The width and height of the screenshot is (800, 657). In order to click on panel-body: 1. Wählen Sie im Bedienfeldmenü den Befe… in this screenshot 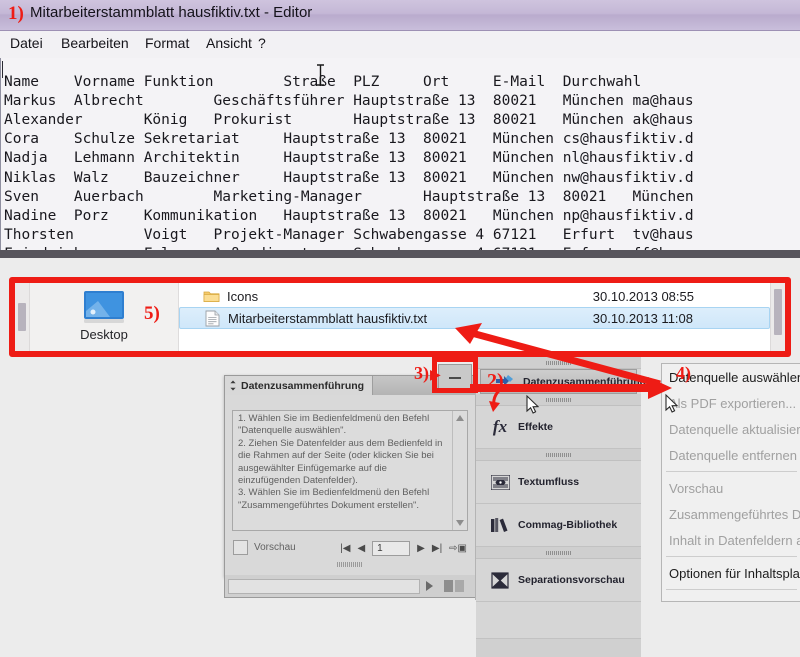, I will do `click(350, 485)`.